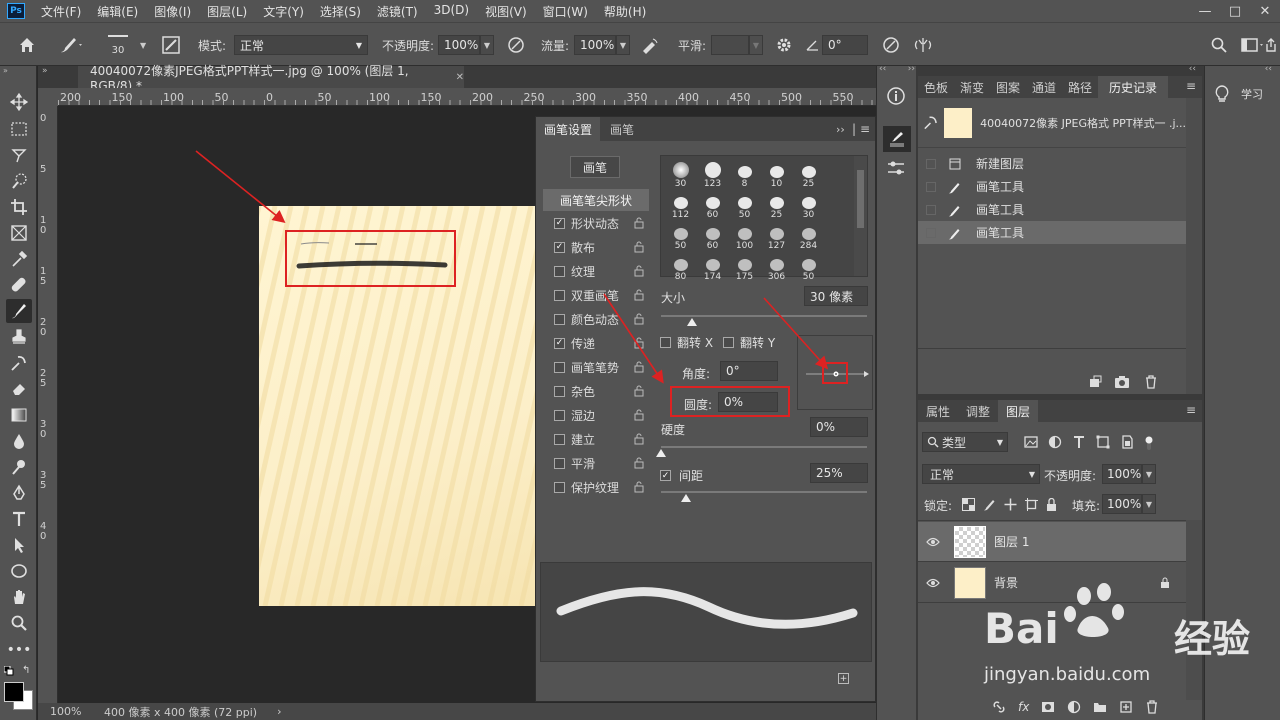 The height and width of the screenshot is (720, 1280). What do you see at coordinates (19, 597) in the screenshot?
I see `hand-tool-icon` at bounding box center [19, 597].